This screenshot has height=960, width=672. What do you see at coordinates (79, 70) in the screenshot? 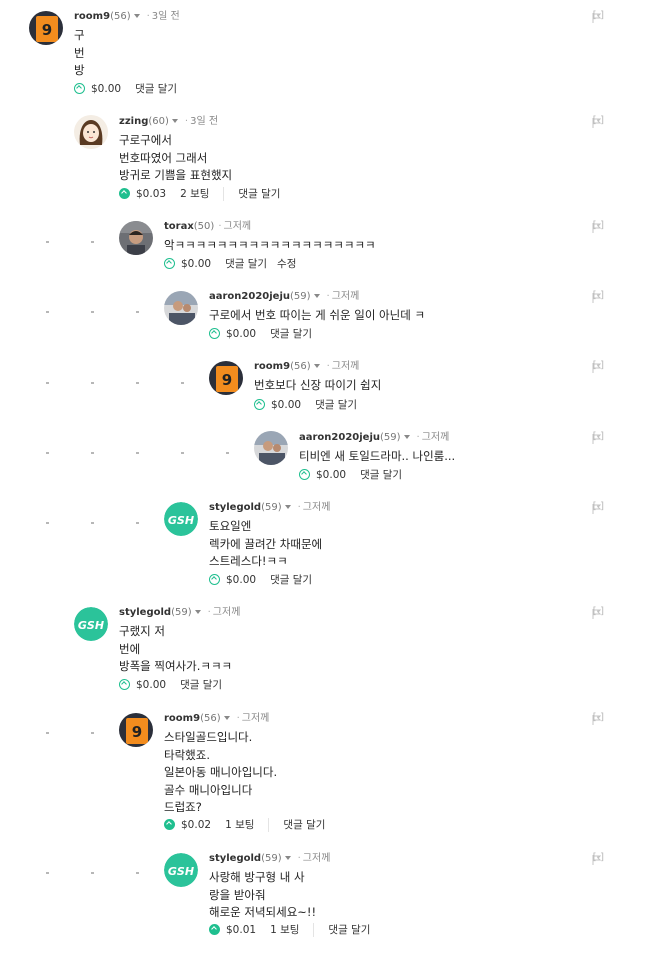
I see `comment-line: 방` at bounding box center [79, 70].